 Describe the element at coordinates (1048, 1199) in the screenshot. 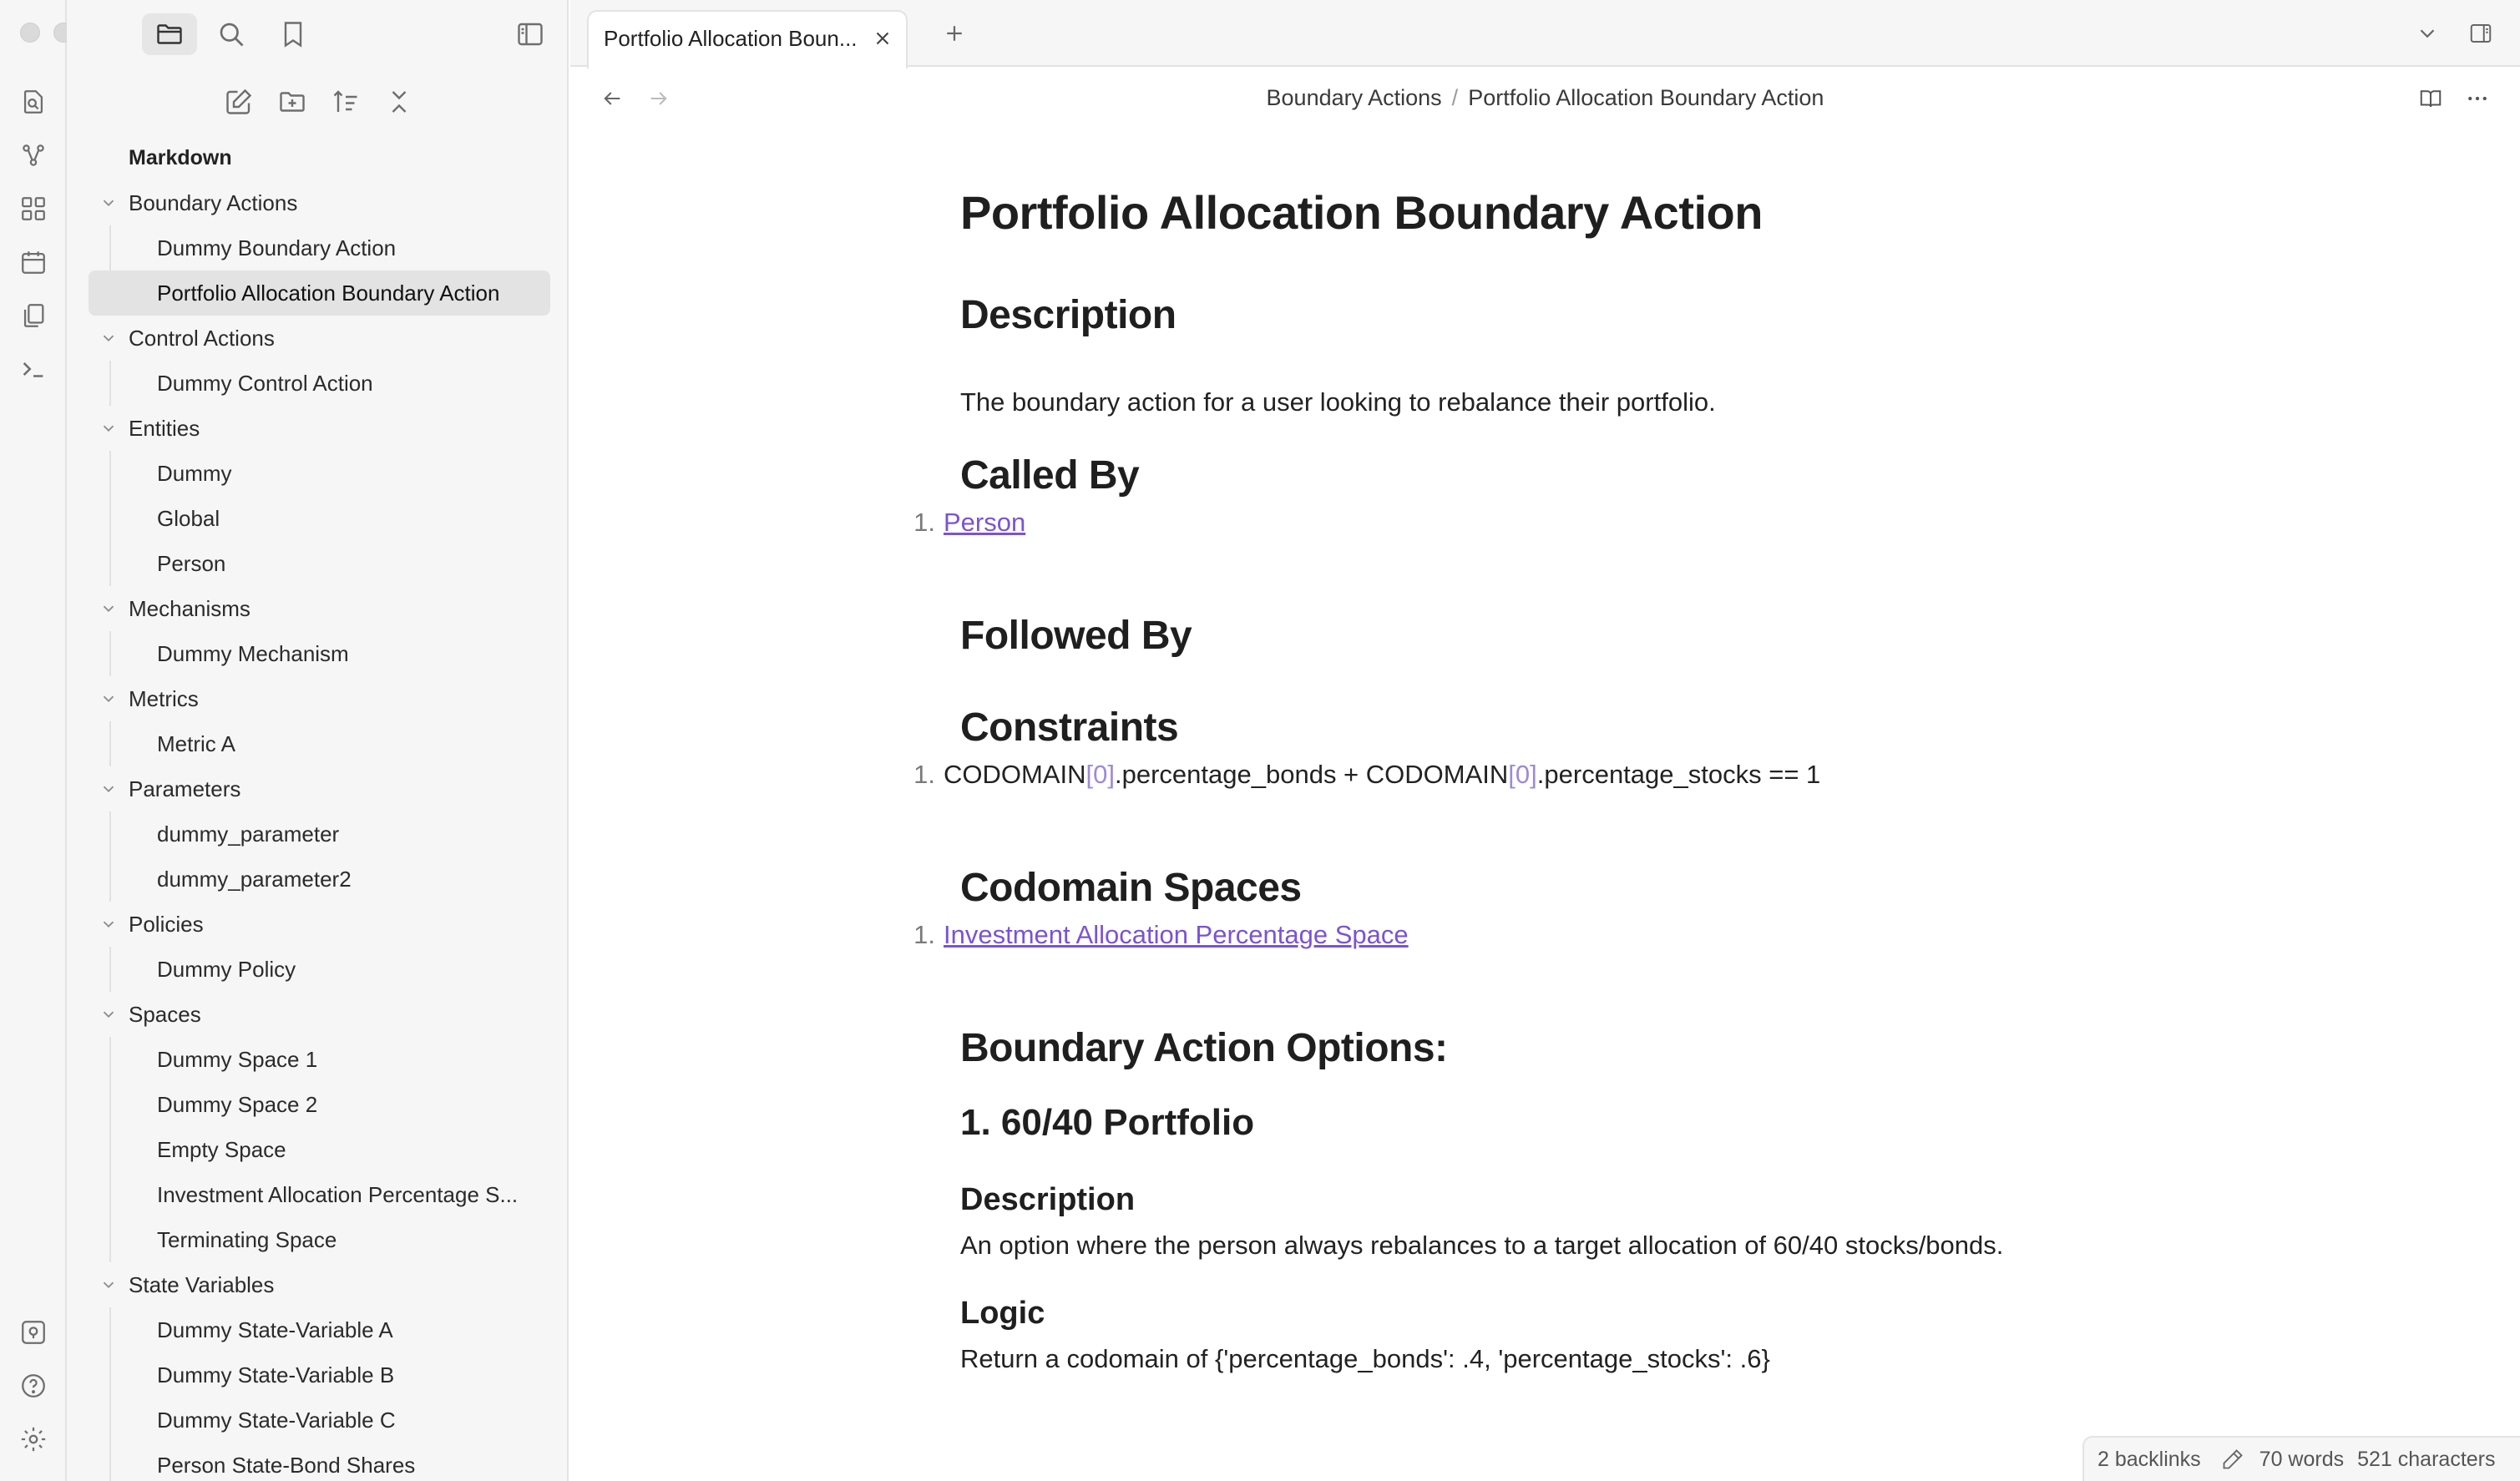

I see `heading-option-description: Description` at that location.